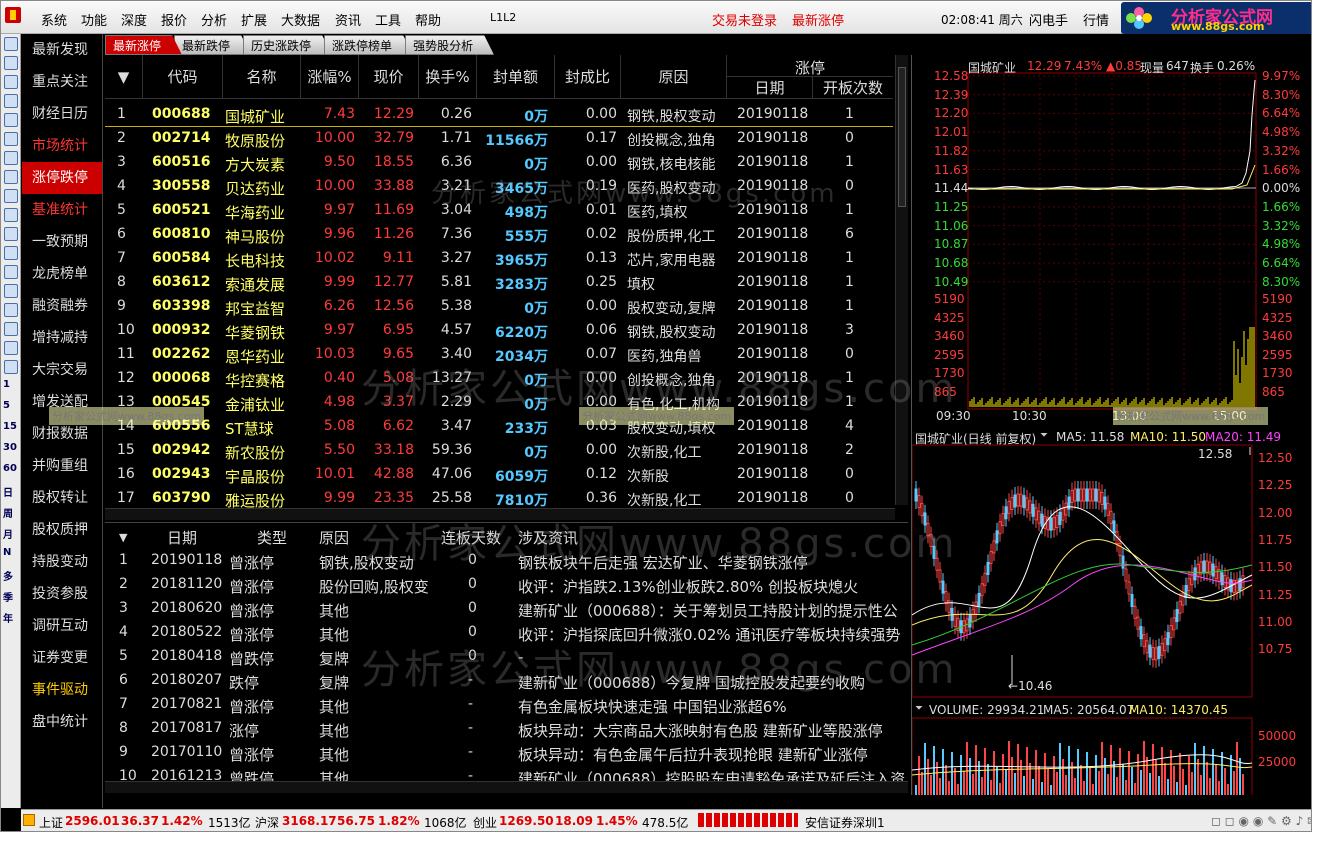 The width and height of the screenshot is (1322, 844). What do you see at coordinates (62, 114) in the screenshot?
I see `nav-item: 财经日历` at bounding box center [62, 114].